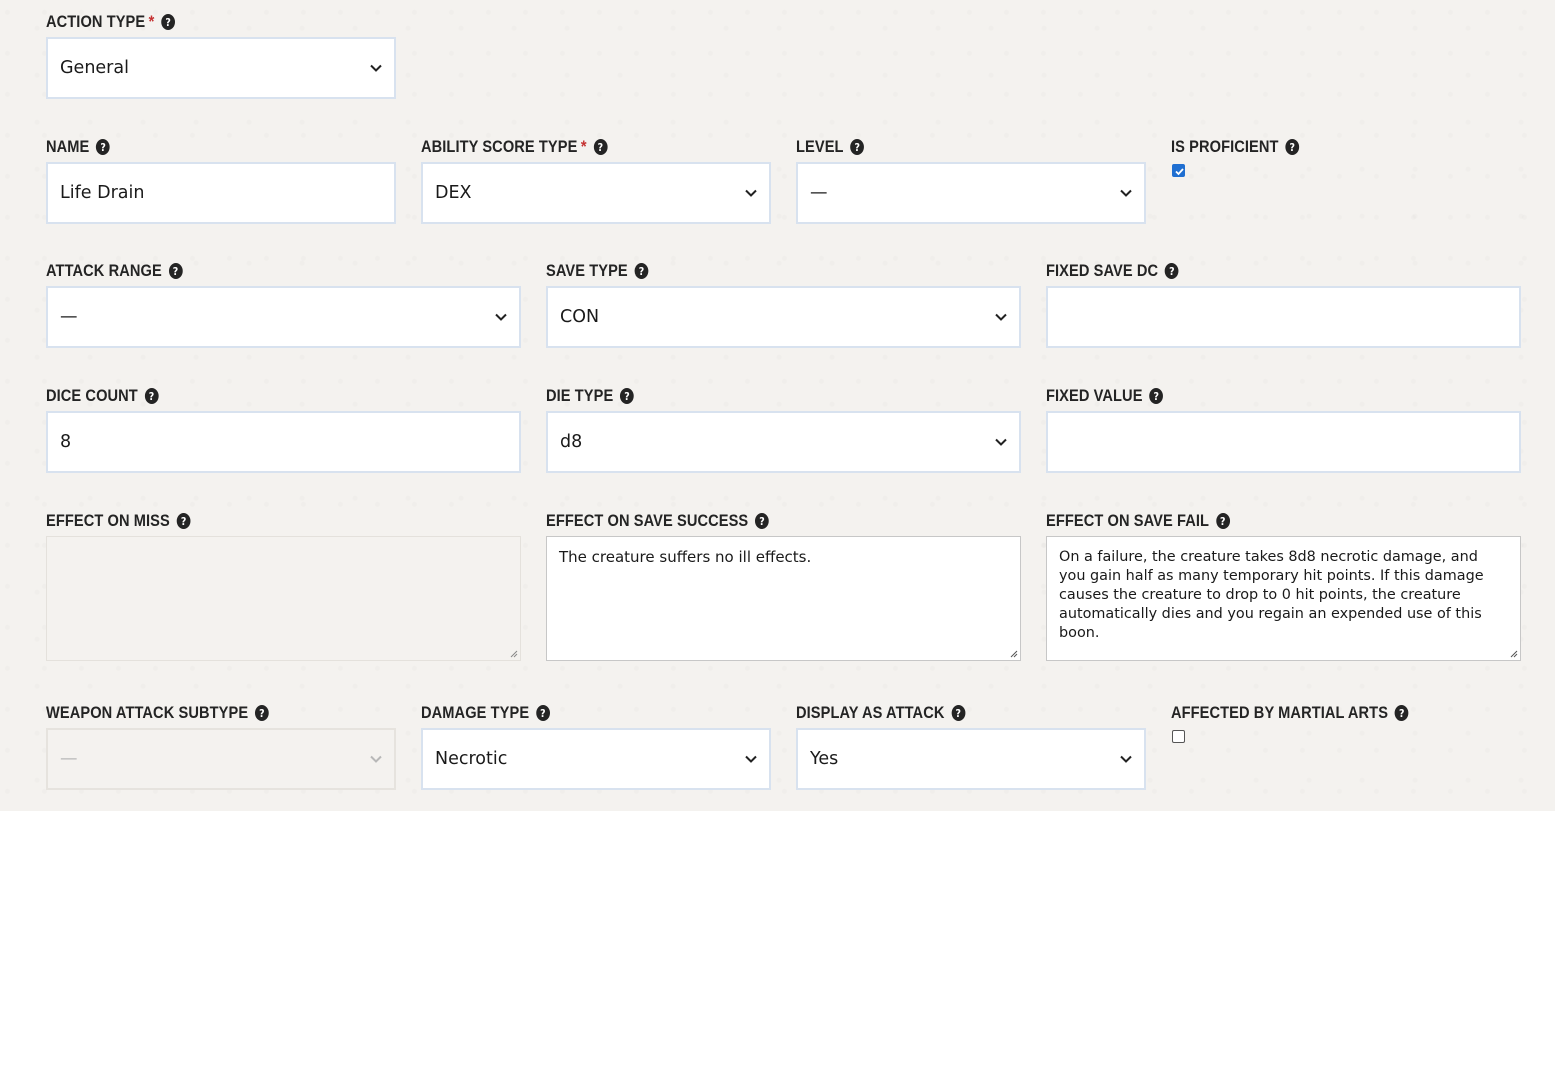 This screenshot has height=1080, width=1555. What do you see at coordinates (685, 557) in the screenshot?
I see `effect-on-save-success-value: The creature suffers no ill effects.` at bounding box center [685, 557].